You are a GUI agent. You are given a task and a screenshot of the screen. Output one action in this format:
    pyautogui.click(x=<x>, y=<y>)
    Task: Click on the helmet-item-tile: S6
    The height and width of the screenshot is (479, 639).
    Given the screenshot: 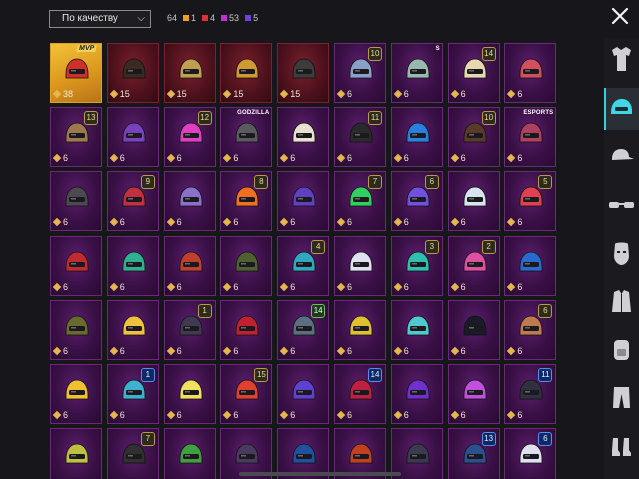 What is the action you would take?
    pyautogui.click(x=416, y=73)
    